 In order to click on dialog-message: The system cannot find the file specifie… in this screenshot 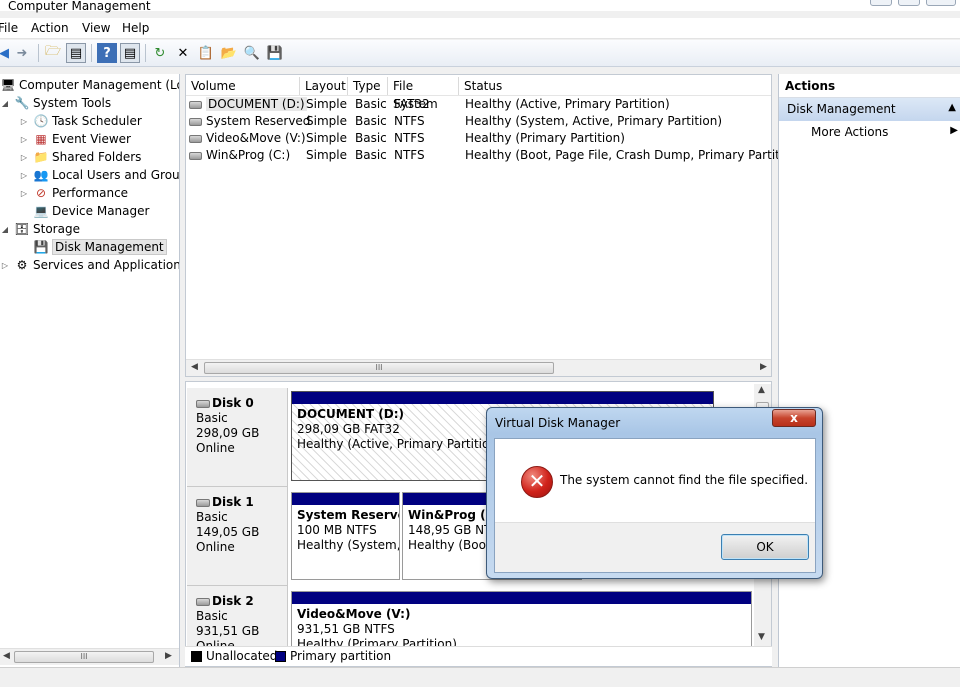, I will do `click(684, 480)`.